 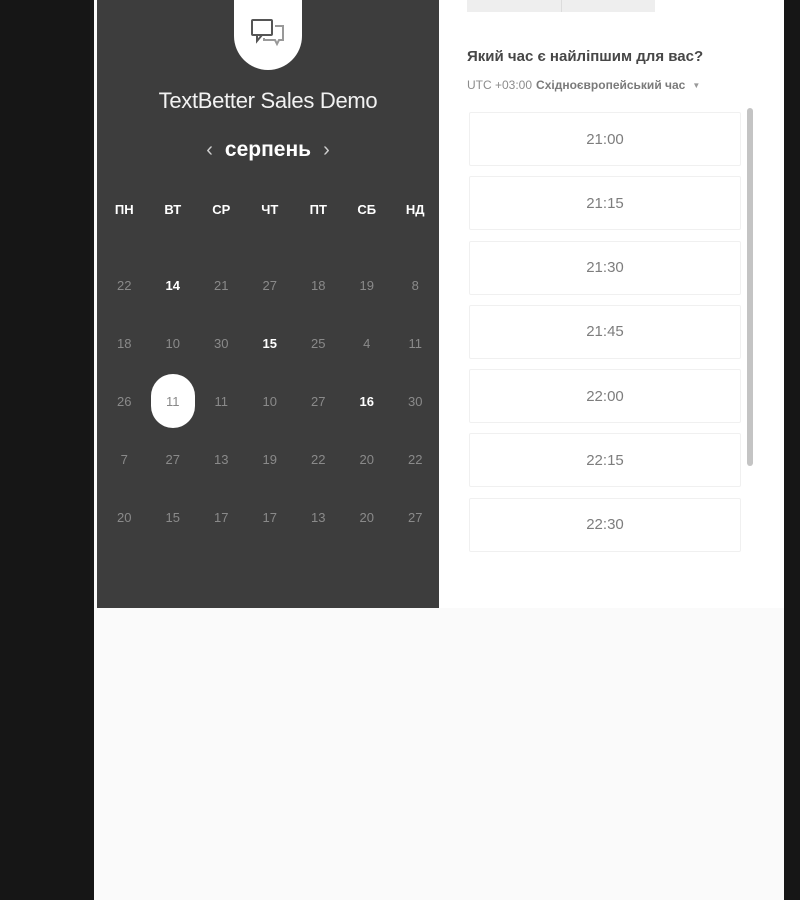 I want to click on company-logo, so click(x=268, y=35).